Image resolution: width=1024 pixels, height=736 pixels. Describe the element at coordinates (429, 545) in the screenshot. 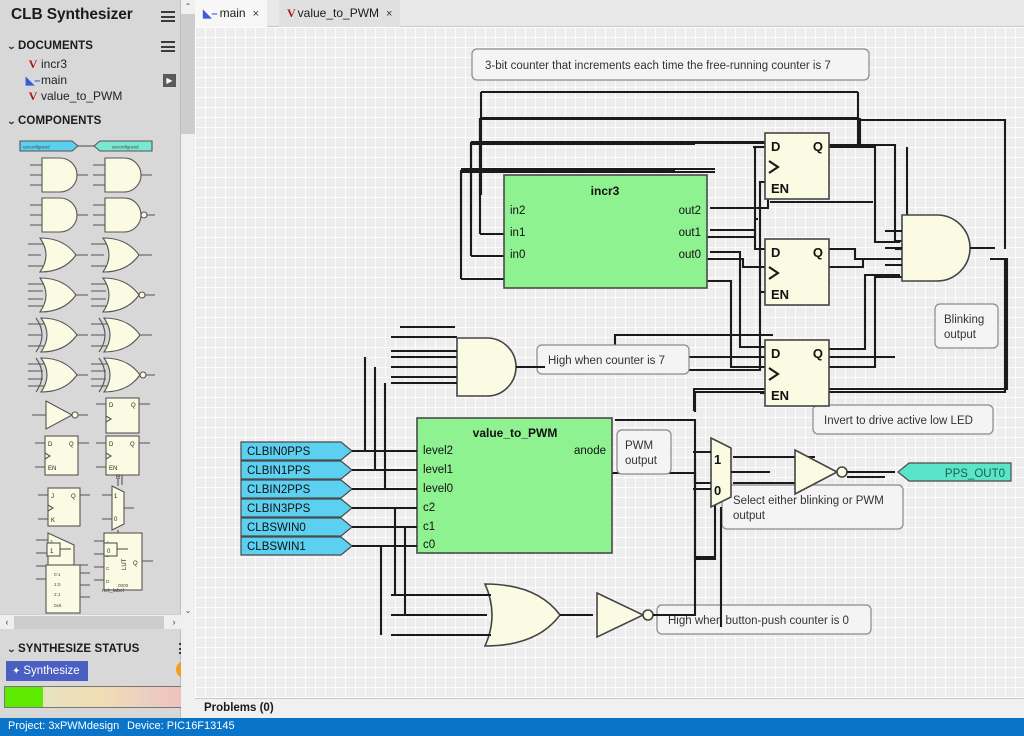

I see `module-input-label: c0` at that location.